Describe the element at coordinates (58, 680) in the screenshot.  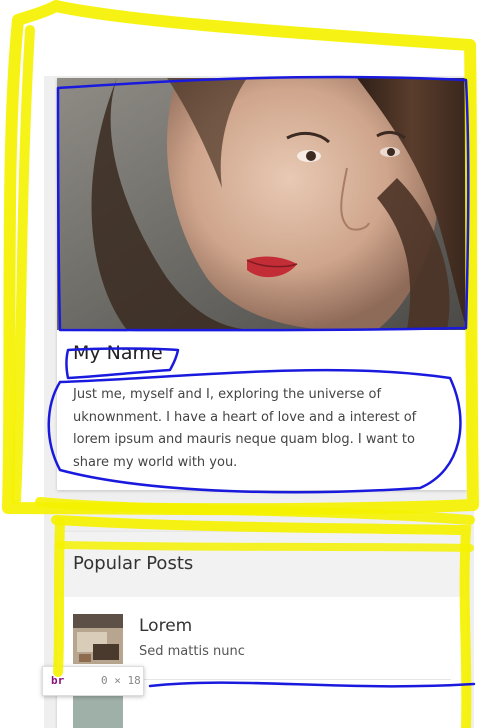
I see `element-tag-label: br` at that location.